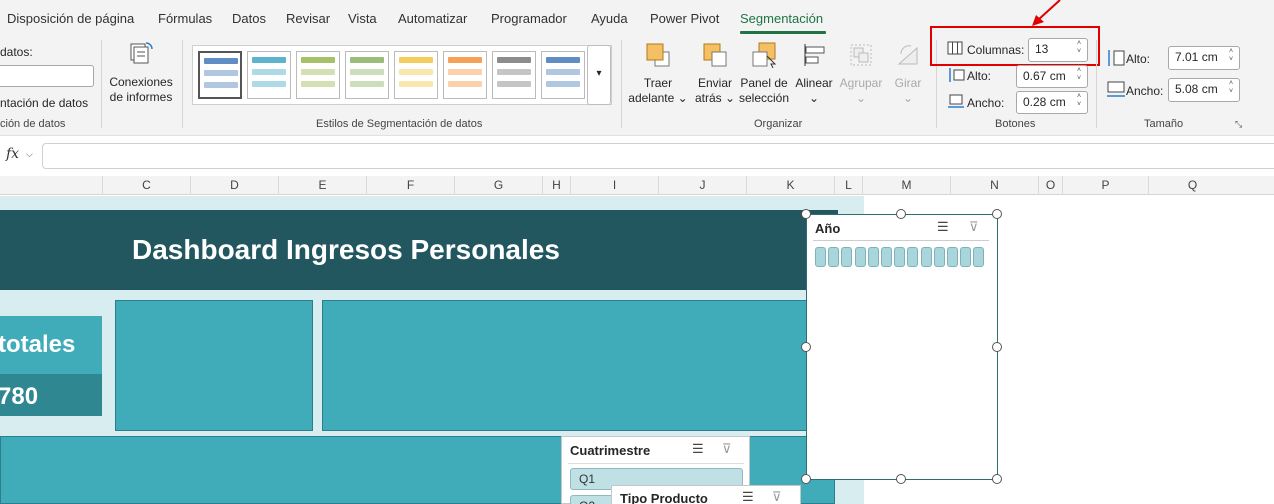 The width and height of the screenshot is (1274, 504). What do you see at coordinates (790, 185) in the screenshot?
I see `column-header: K` at bounding box center [790, 185].